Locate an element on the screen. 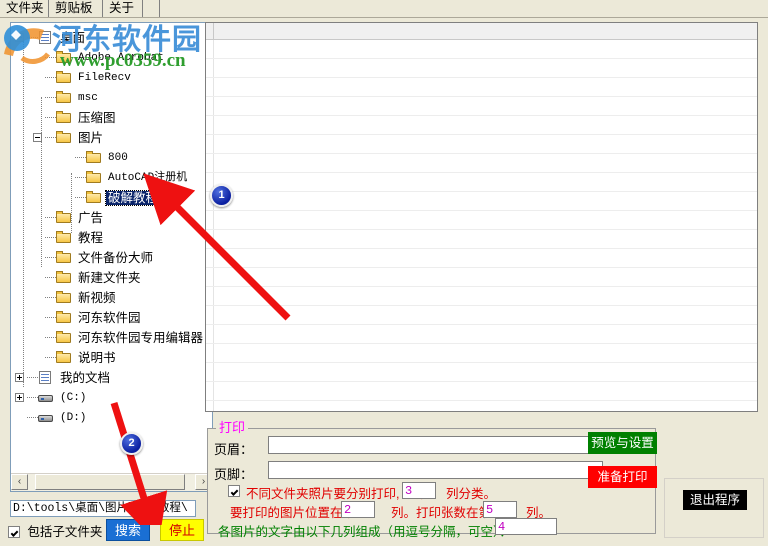  tree-node: AutoCAD注册机 is located at coordinates (126, 177).